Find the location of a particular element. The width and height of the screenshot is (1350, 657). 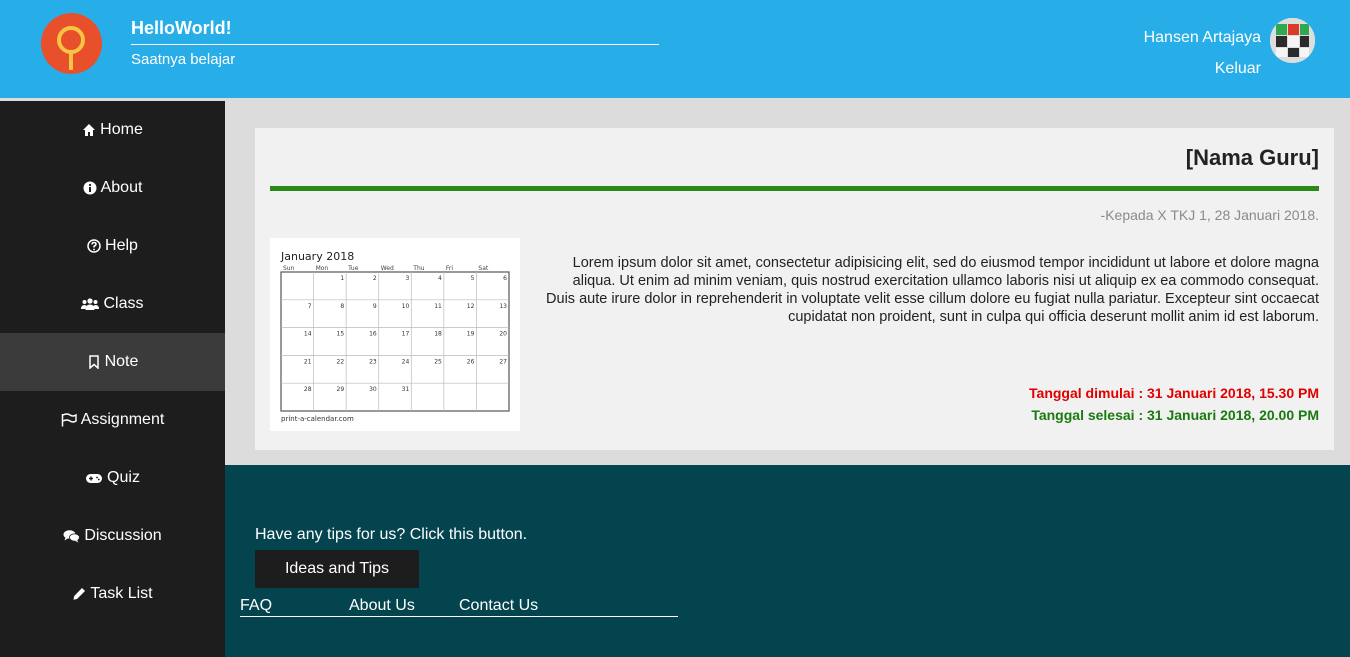

calendar-day: 6 is located at coordinates (505, 278).